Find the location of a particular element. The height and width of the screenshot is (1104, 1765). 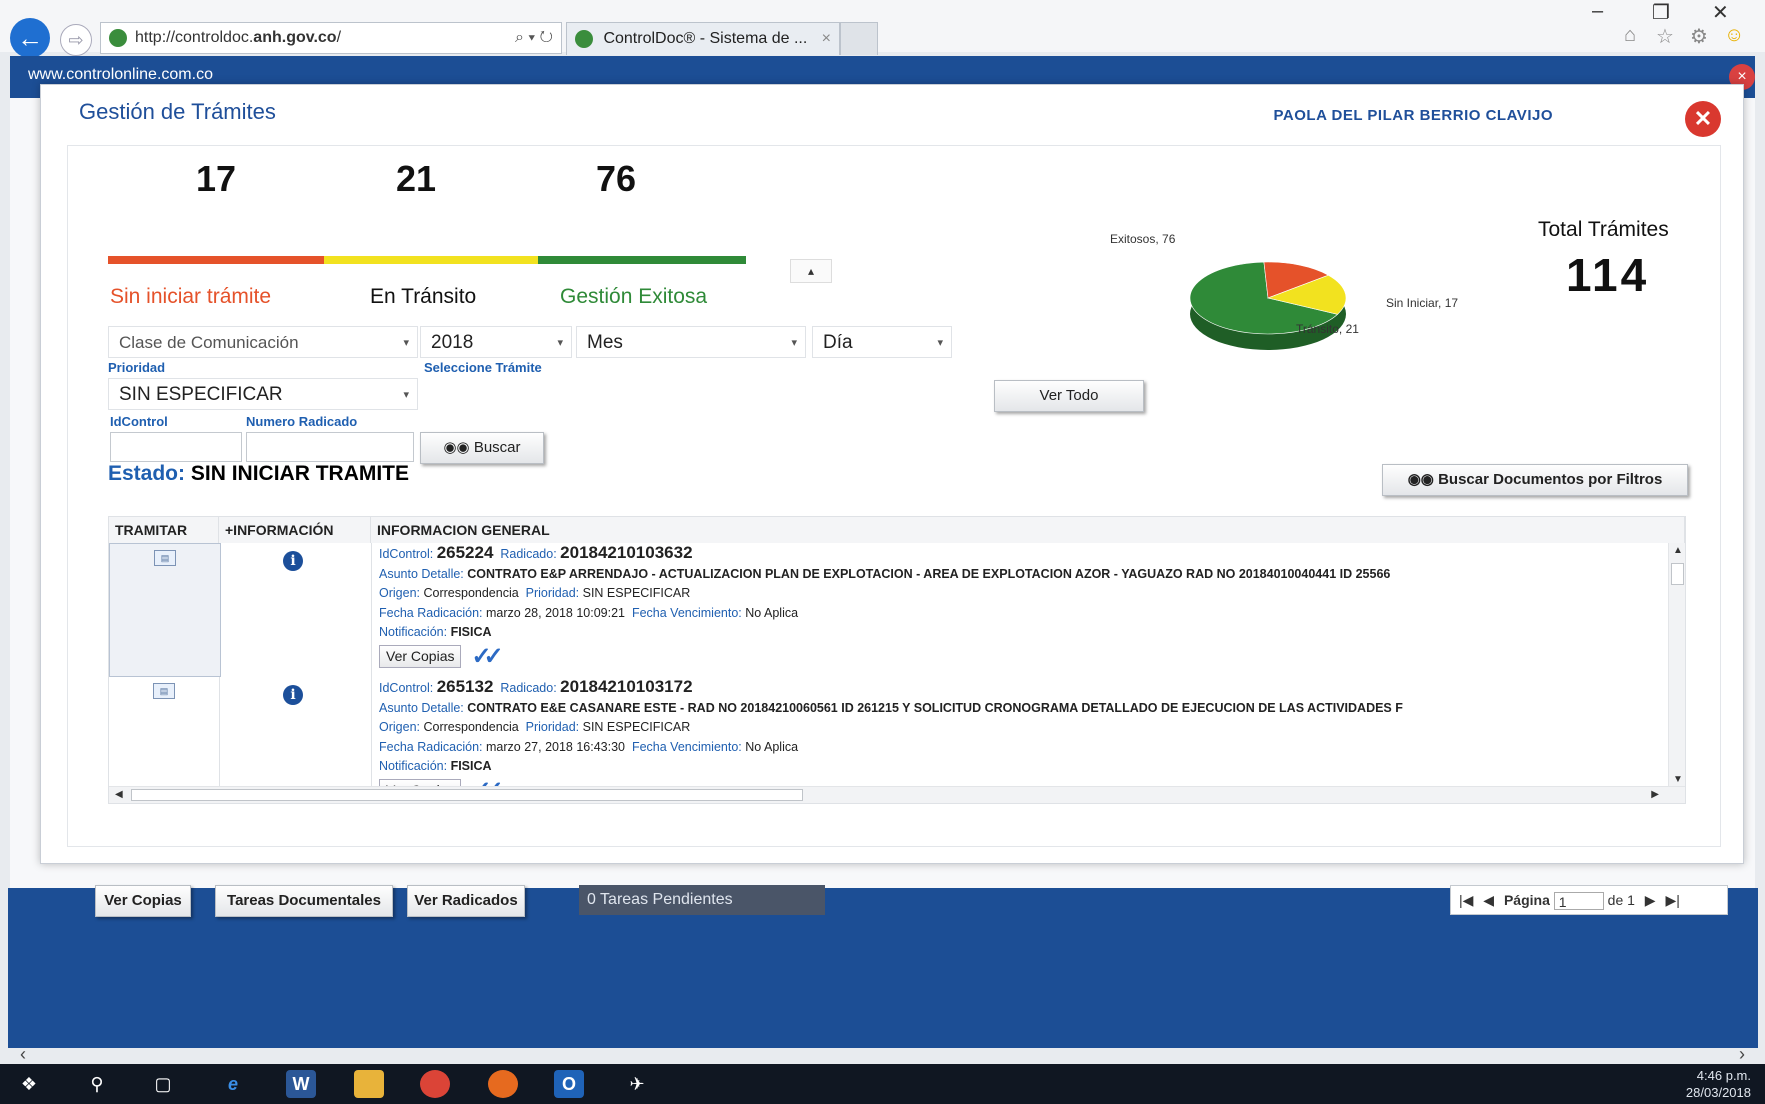

page-number-input: 1 is located at coordinates (1578, 901).